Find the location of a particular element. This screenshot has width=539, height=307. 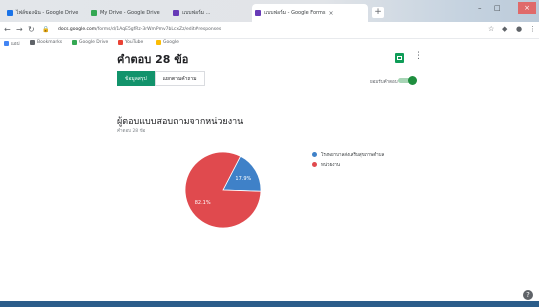

sheets-icon is located at coordinates (399, 58).